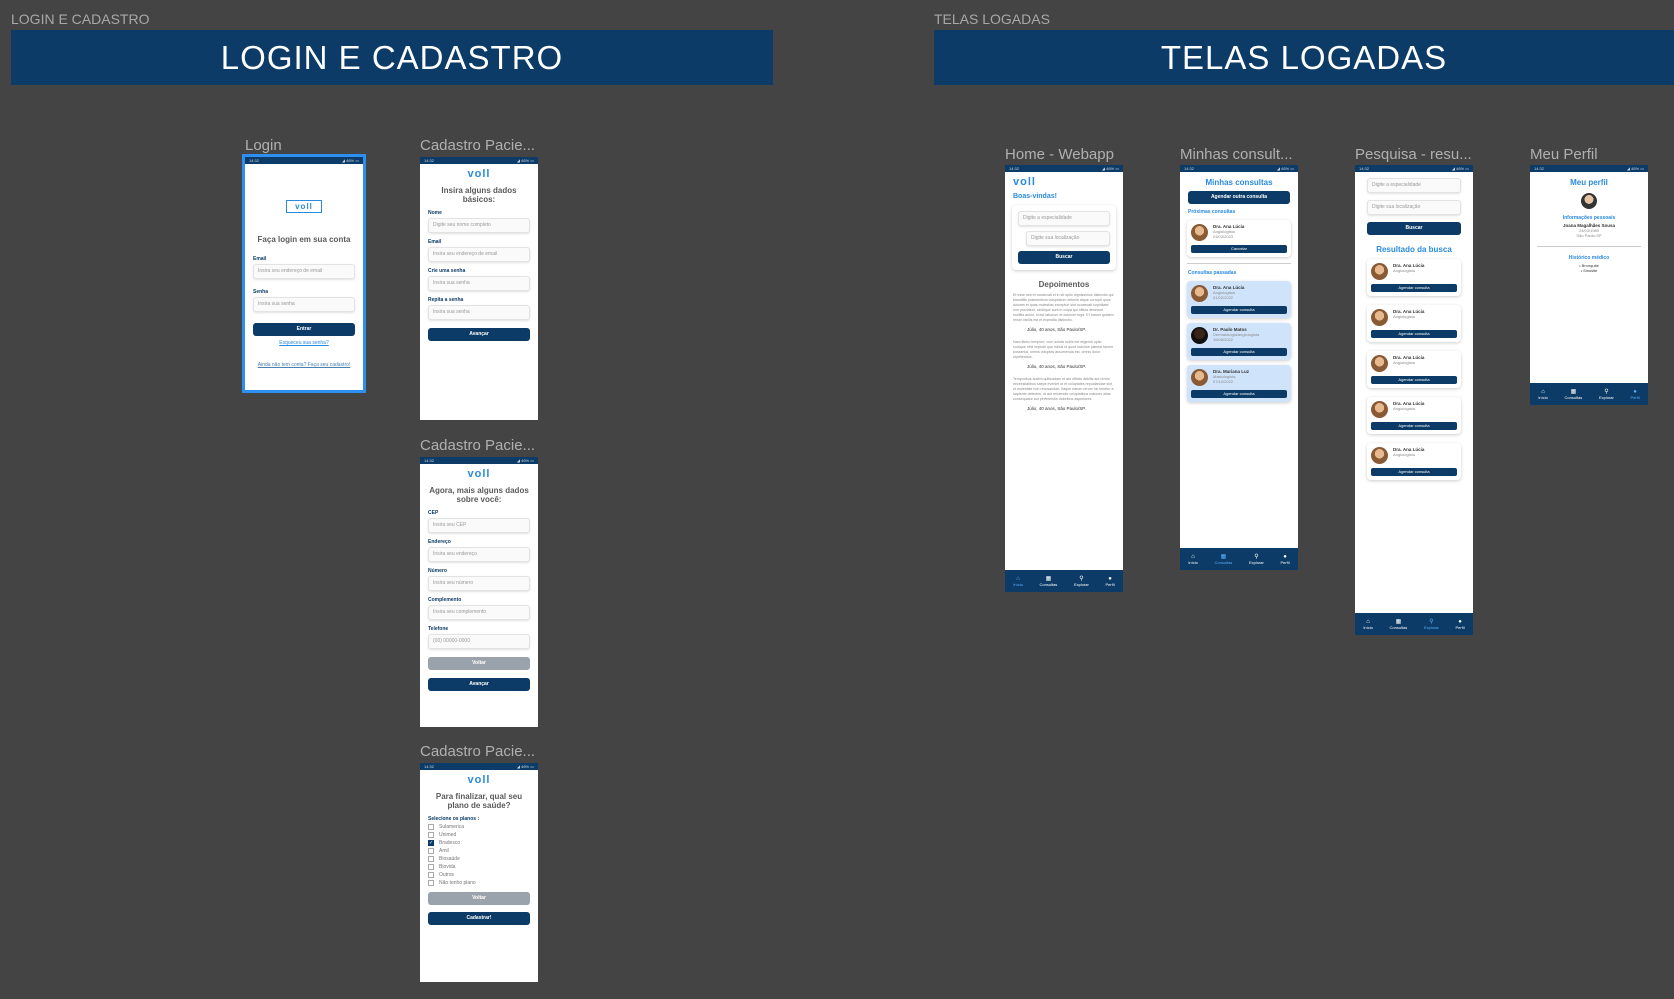 This screenshot has height=999, width=1674. I want to click on plan-option: Amil, so click(479, 851).